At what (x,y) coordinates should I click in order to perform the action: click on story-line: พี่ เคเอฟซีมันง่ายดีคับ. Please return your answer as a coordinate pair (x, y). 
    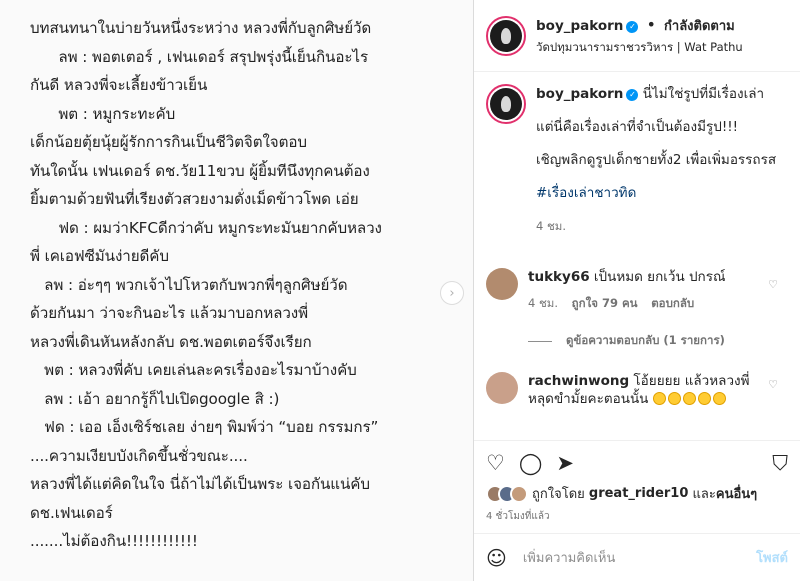
    Looking at the image, I should click on (99, 256).